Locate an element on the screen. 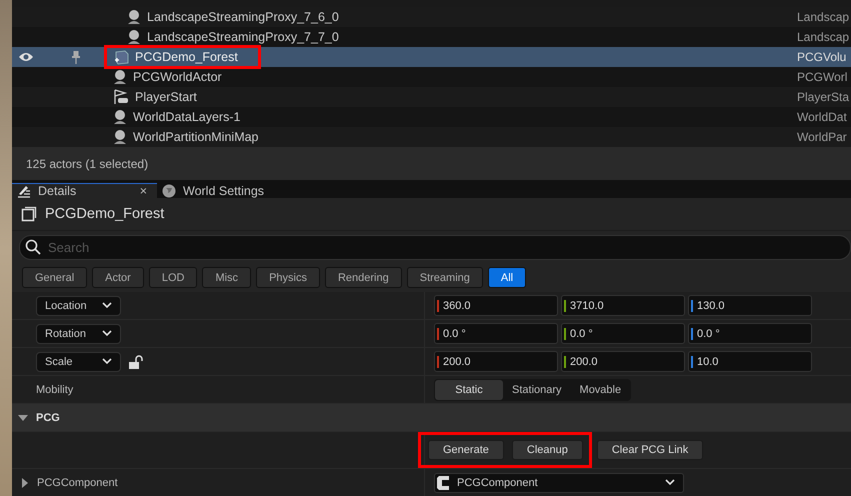  actor-name: PCGDemo_Forest is located at coordinates (186, 57).